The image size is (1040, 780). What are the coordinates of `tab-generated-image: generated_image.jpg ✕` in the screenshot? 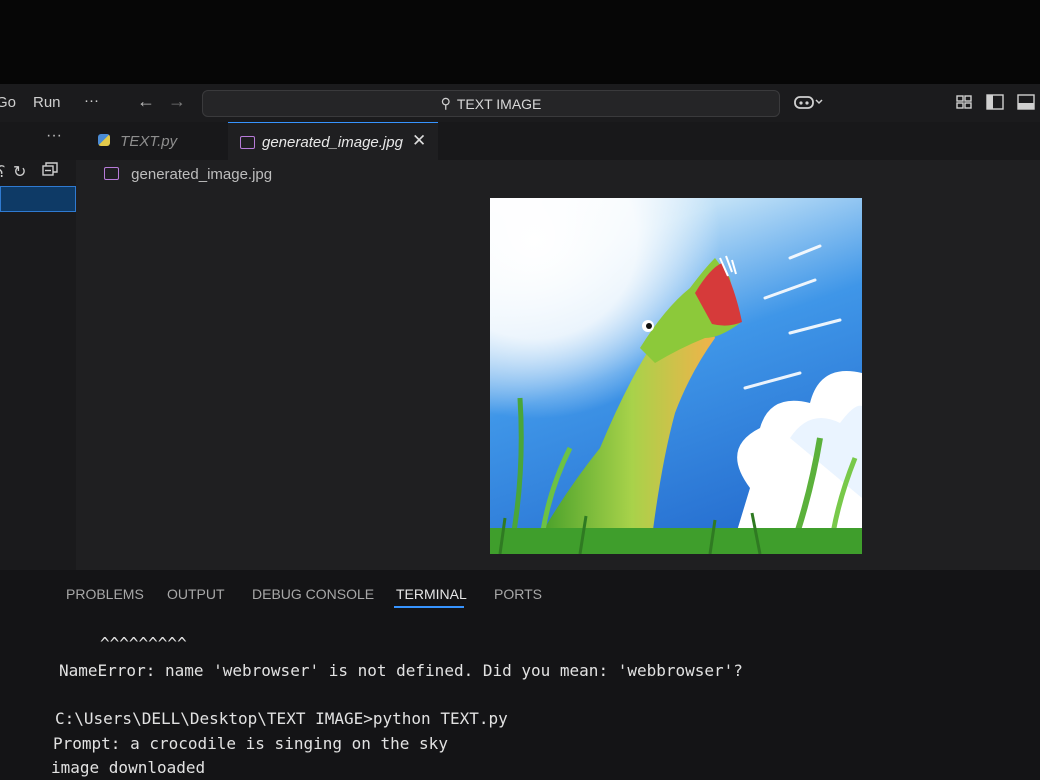 It's located at (333, 141).